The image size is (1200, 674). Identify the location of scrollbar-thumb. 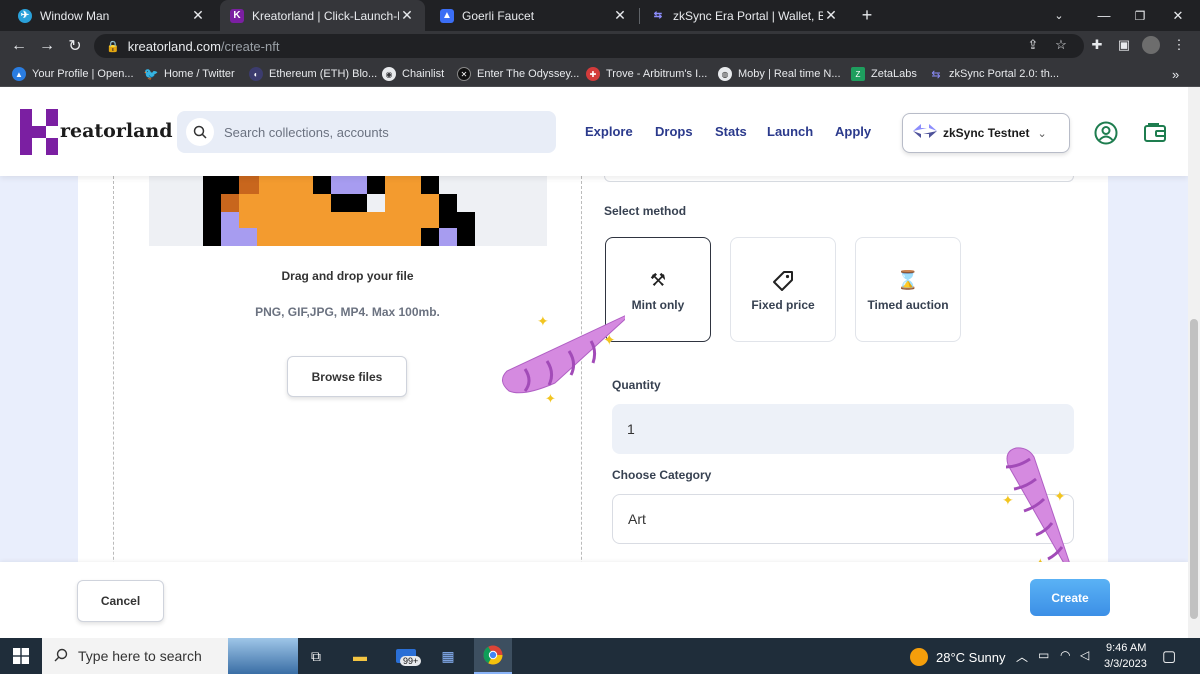
(1194, 469).